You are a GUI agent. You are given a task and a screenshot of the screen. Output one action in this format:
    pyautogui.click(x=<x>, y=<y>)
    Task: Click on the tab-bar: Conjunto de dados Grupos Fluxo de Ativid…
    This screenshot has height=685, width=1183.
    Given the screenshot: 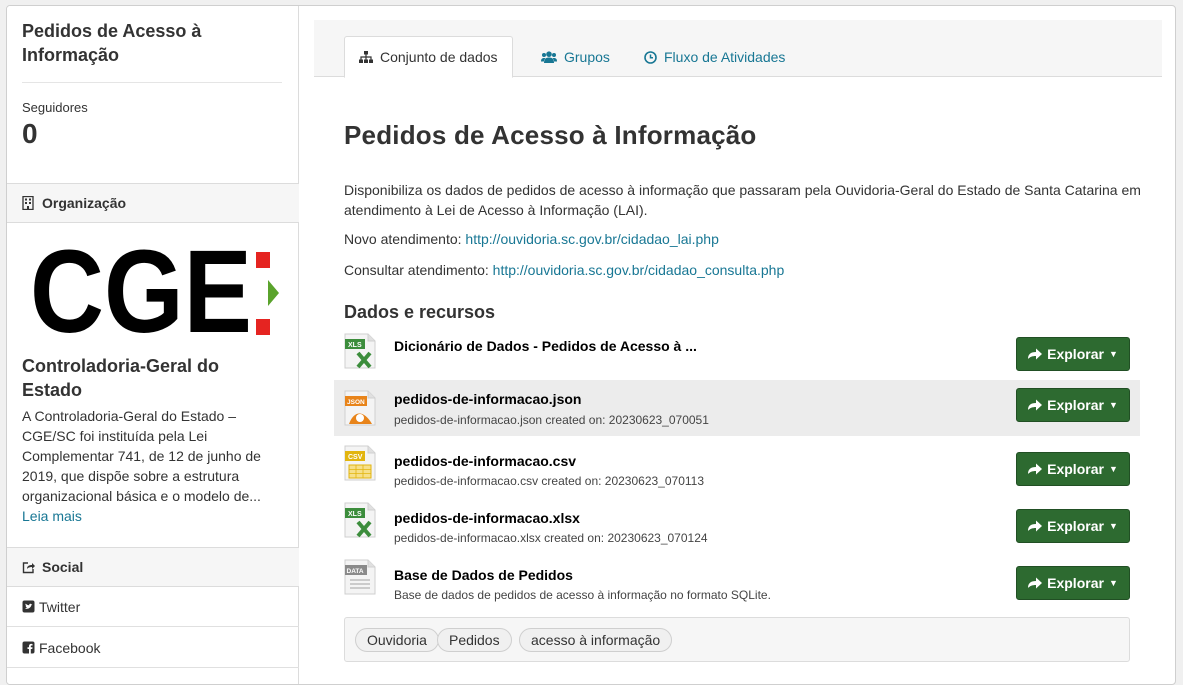 What is the action you would take?
    pyautogui.click(x=738, y=49)
    